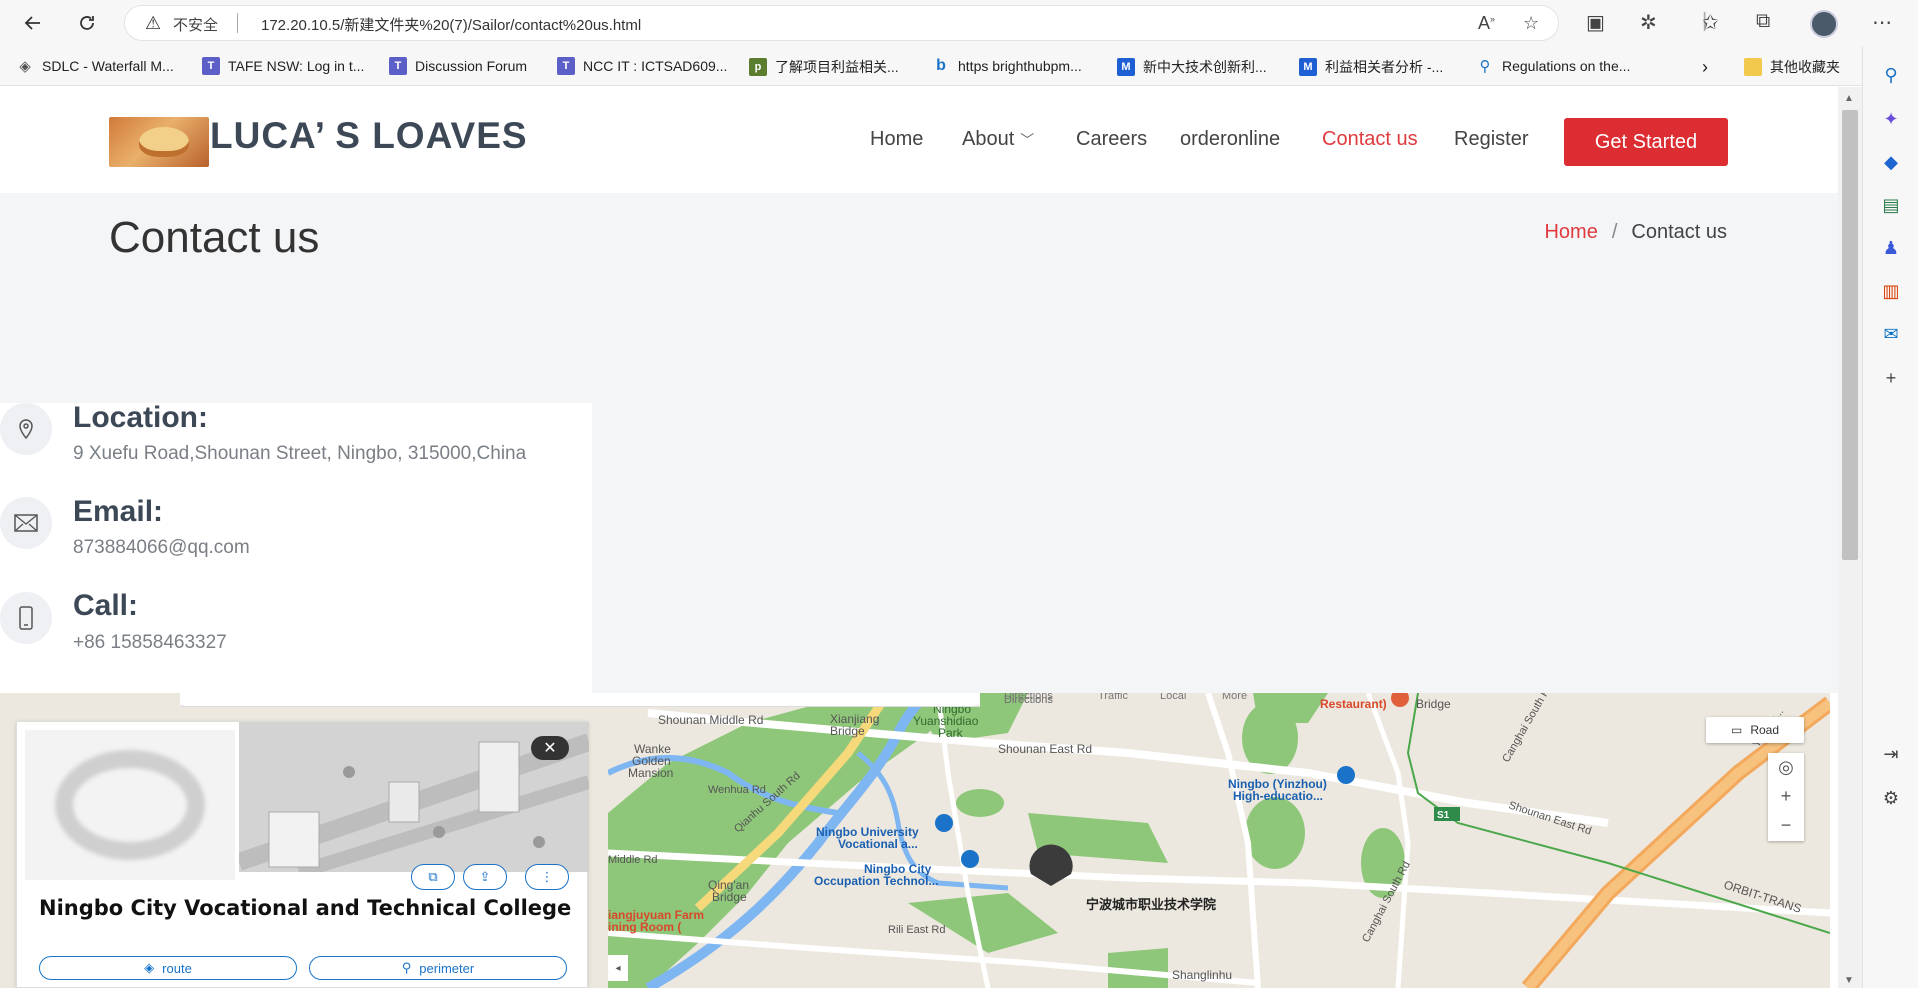  I want to click on bookmarks-overflow-icon: ›, so click(1705, 67).